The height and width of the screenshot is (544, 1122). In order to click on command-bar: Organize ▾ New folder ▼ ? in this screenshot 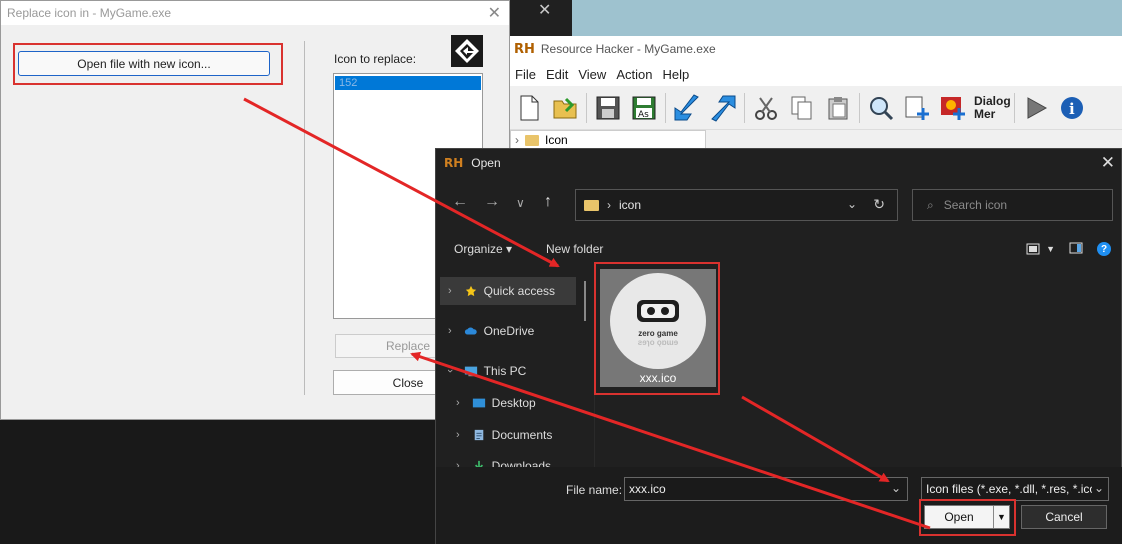, I will do `click(779, 249)`.